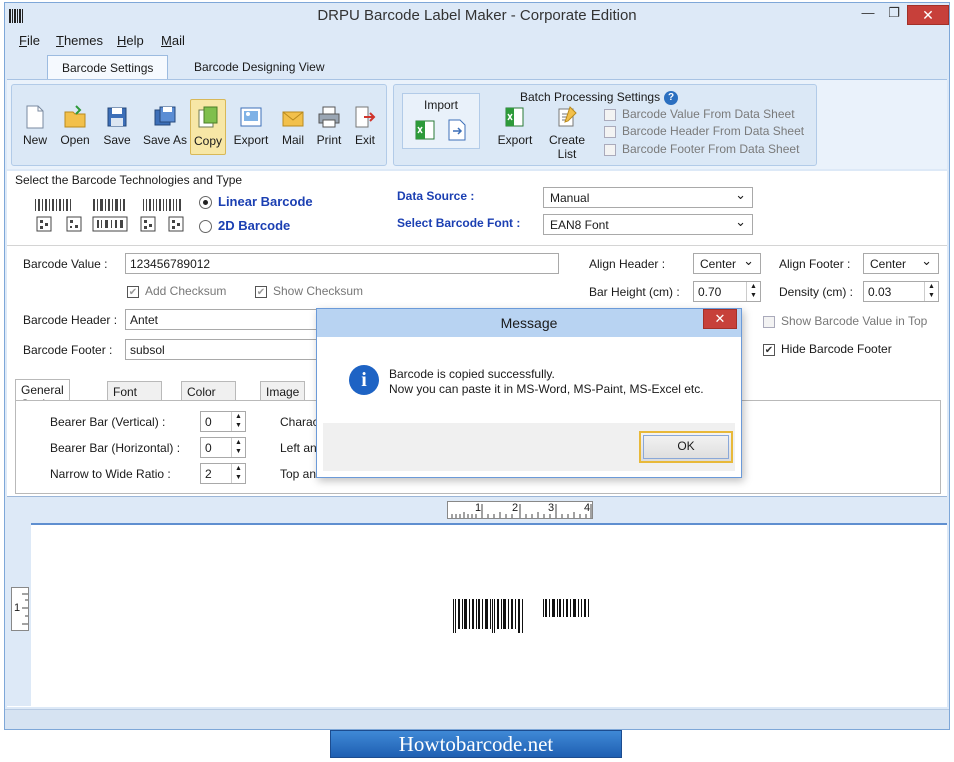 The image size is (954, 762). What do you see at coordinates (477, 719) in the screenshot?
I see `status-bar` at bounding box center [477, 719].